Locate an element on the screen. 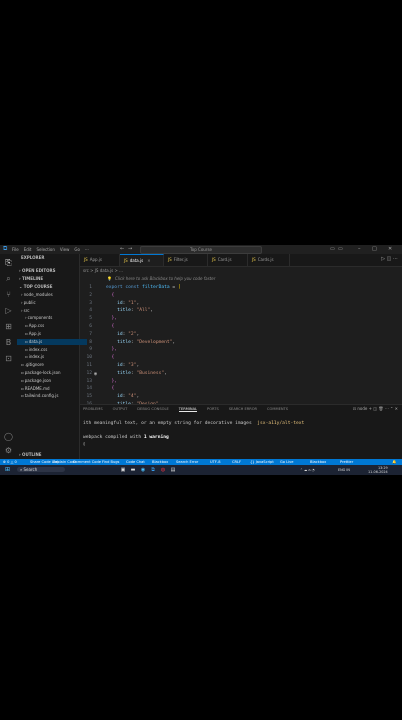 This screenshot has height=720, width=402. blackbox-icon: B is located at coordinates (8, 342).